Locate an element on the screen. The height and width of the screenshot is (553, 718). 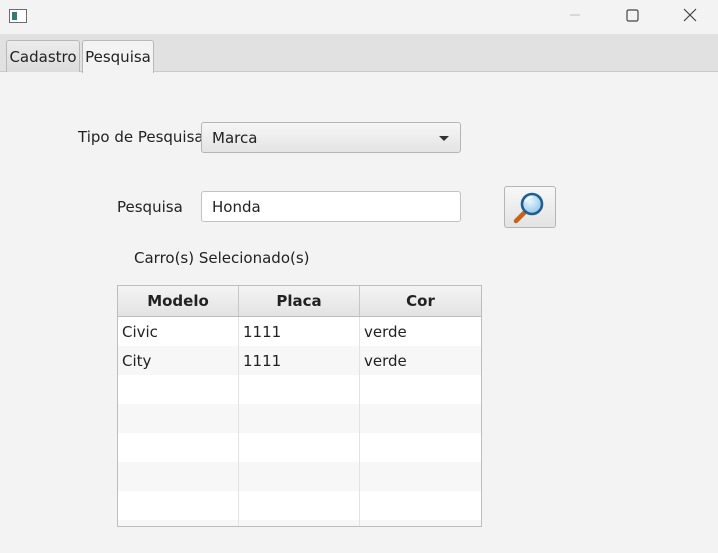
column-header-cor: Cor is located at coordinates (420, 301).